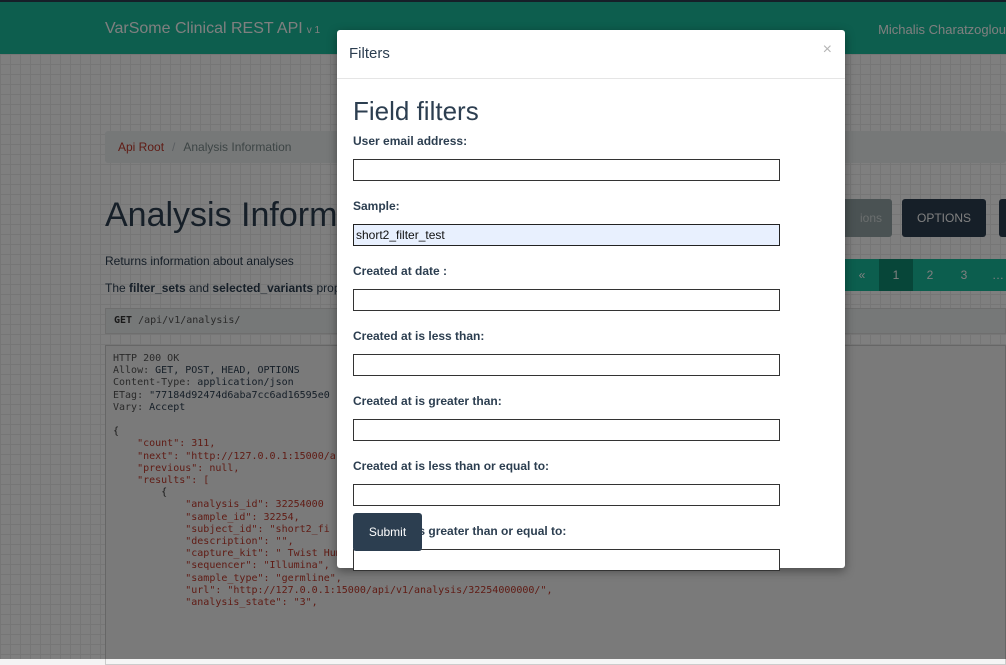 Image resolution: width=1006 pixels, height=665 pixels. What do you see at coordinates (451, 466) in the screenshot?
I see `field-label: Created at is less than or equal to:` at bounding box center [451, 466].